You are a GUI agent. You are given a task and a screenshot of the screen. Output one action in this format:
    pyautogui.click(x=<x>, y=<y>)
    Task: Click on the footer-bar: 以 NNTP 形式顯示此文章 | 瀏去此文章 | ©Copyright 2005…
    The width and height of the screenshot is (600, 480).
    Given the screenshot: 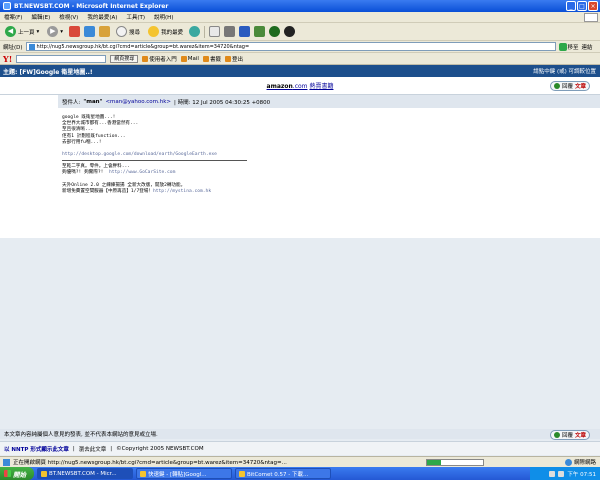 What is the action you would take?
    pyautogui.click(x=300, y=448)
    